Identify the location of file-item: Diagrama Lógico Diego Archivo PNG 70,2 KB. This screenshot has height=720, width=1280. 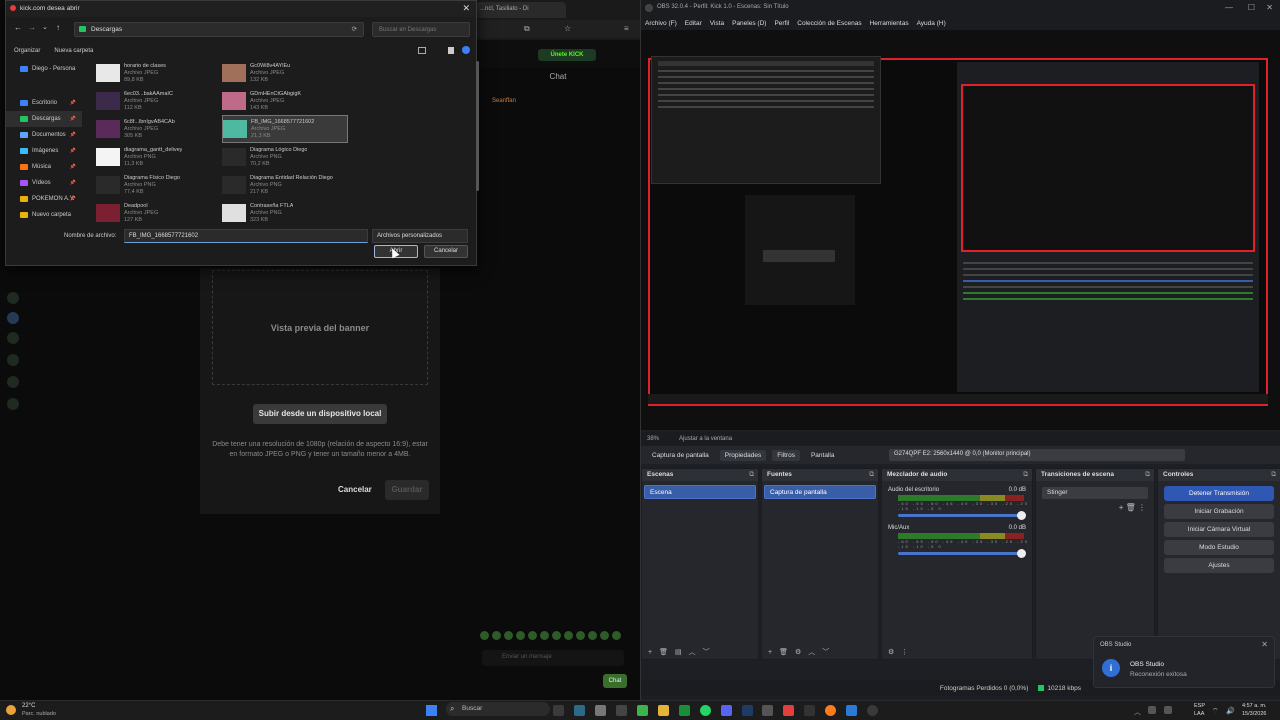
(285, 157).